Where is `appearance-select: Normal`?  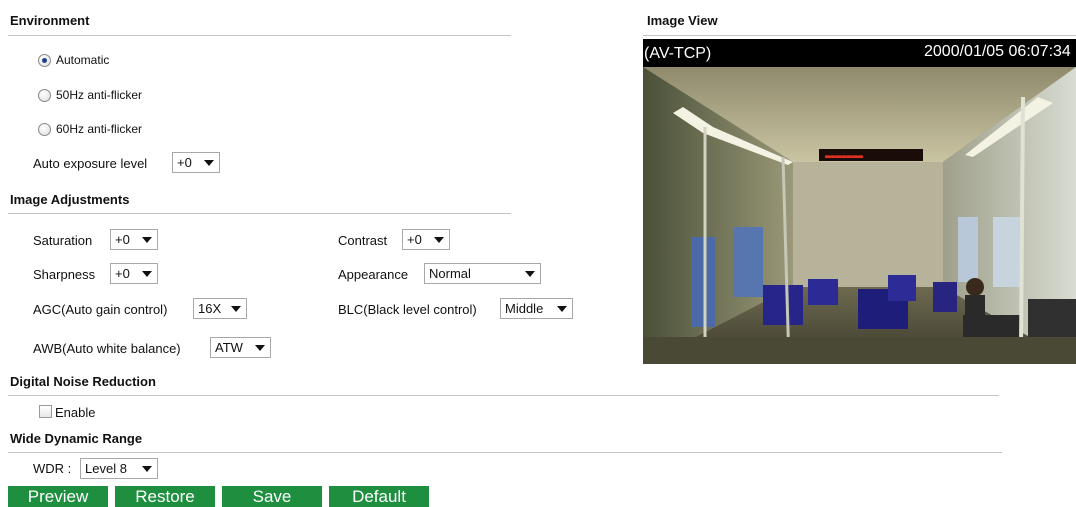 appearance-select: Normal is located at coordinates (482, 273).